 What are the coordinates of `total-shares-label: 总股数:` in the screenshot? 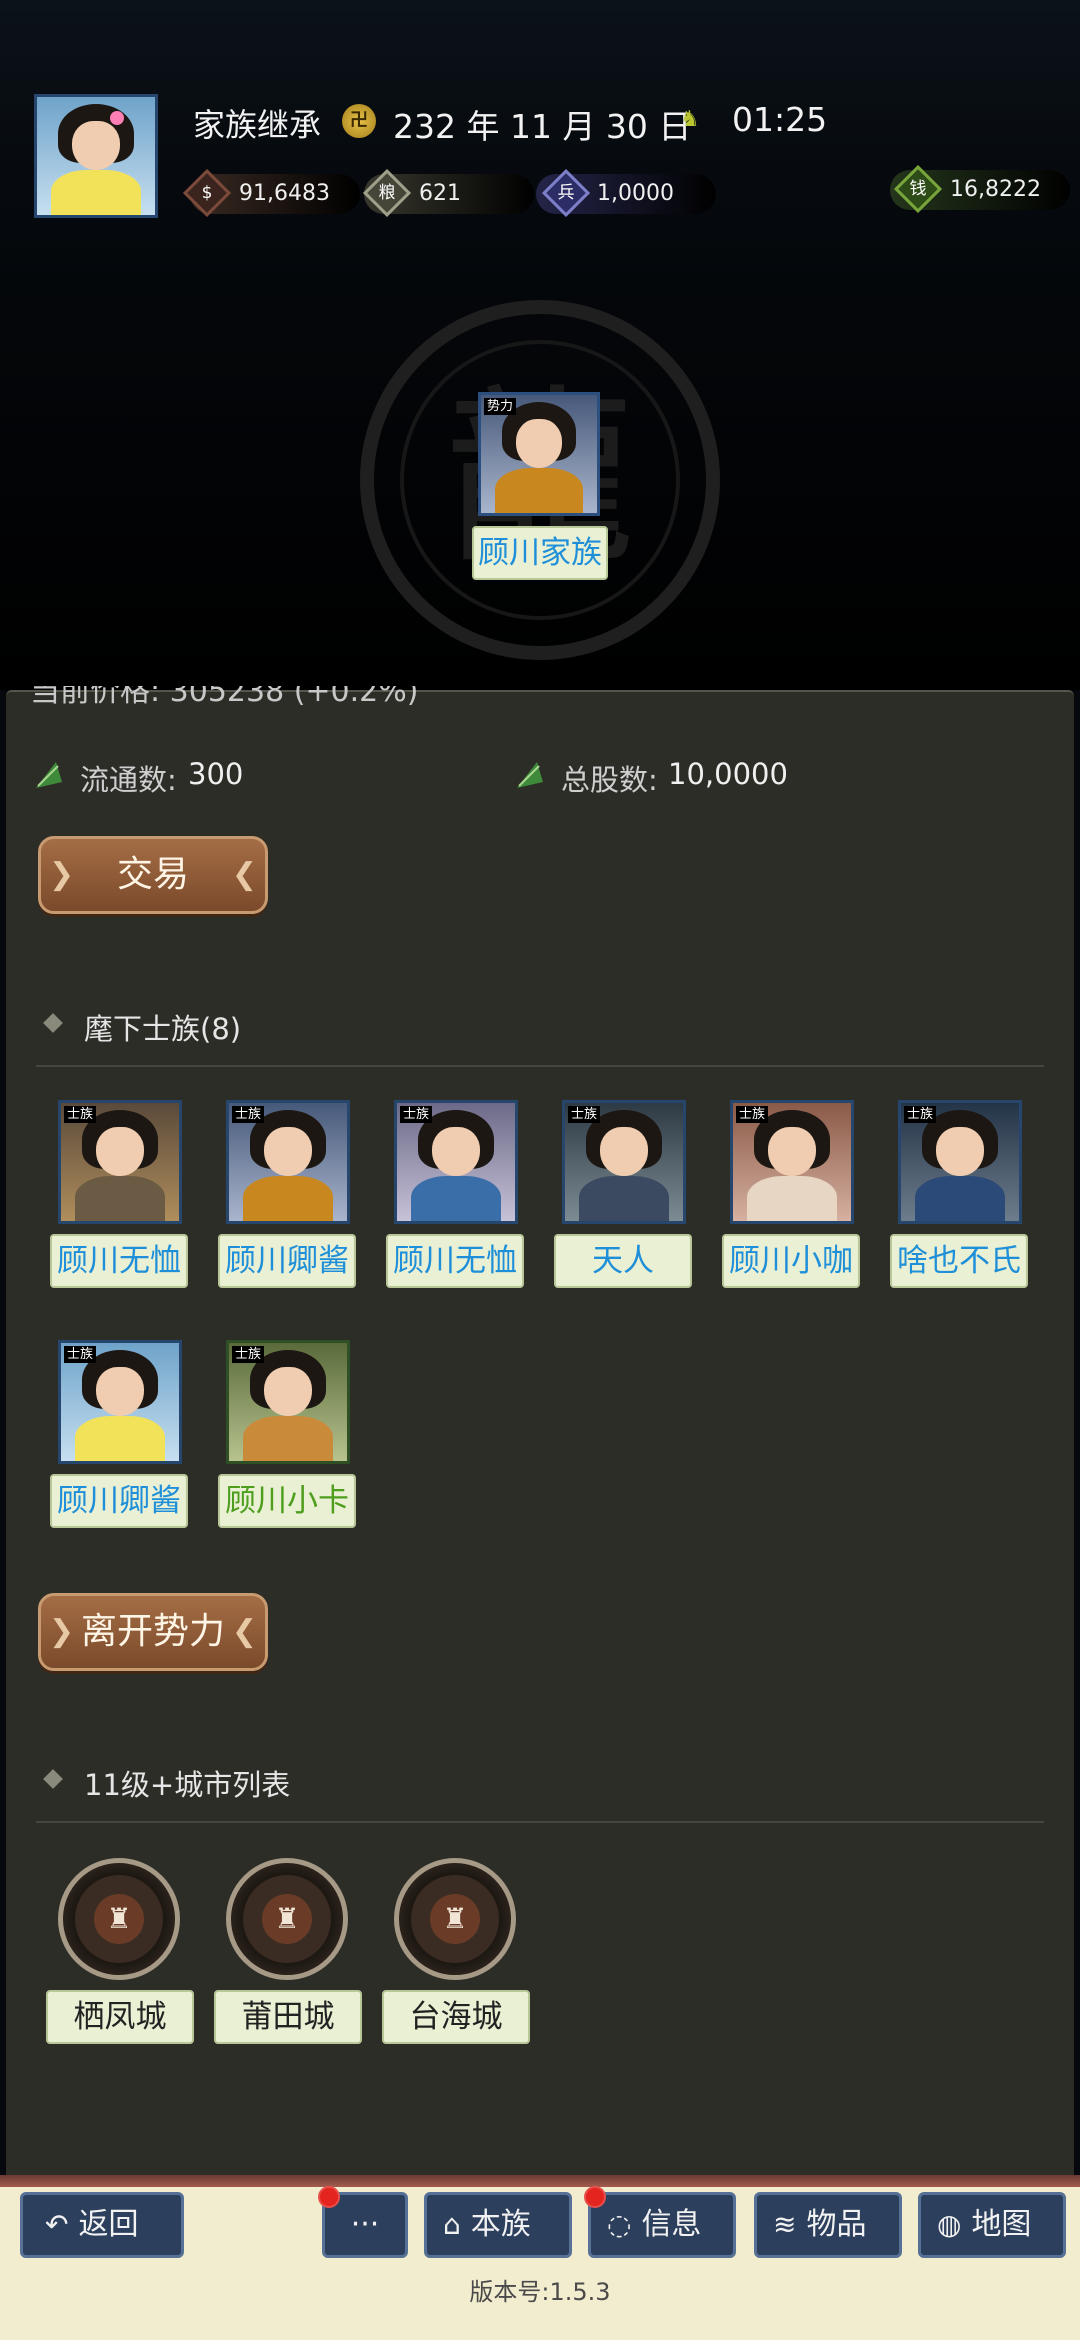 It's located at (609, 780).